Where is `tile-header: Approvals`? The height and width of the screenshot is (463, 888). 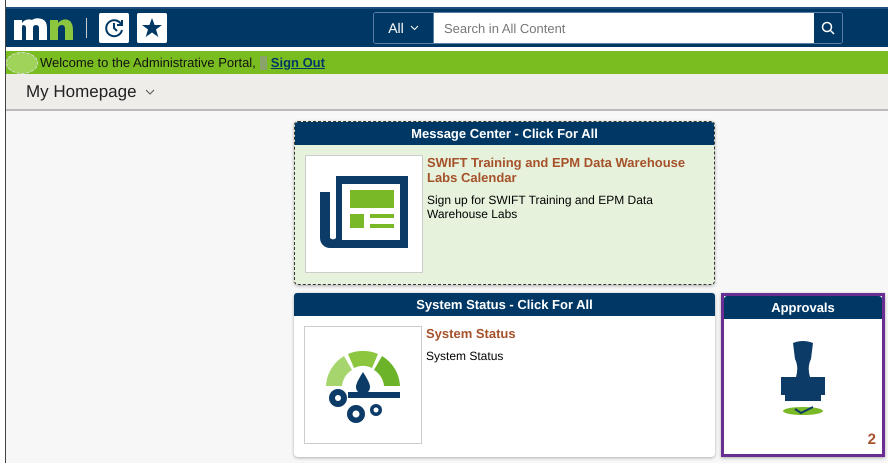 tile-header: Approvals is located at coordinates (803, 307).